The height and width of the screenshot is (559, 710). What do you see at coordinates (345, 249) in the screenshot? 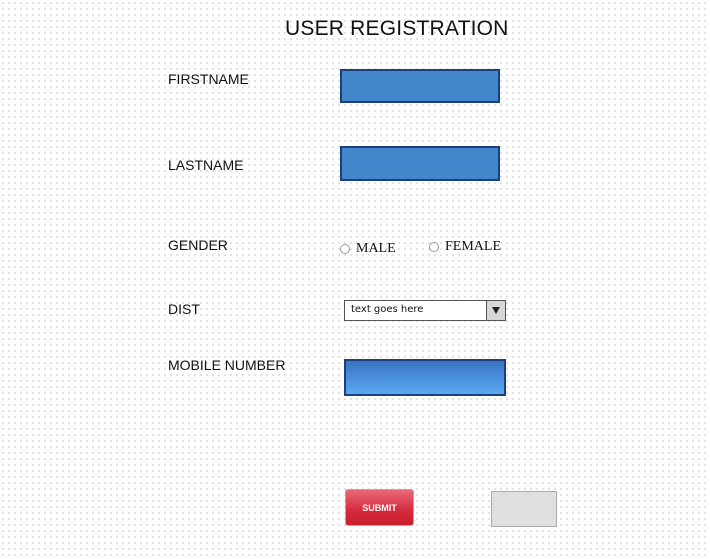
I see `radio-male` at bounding box center [345, 249].